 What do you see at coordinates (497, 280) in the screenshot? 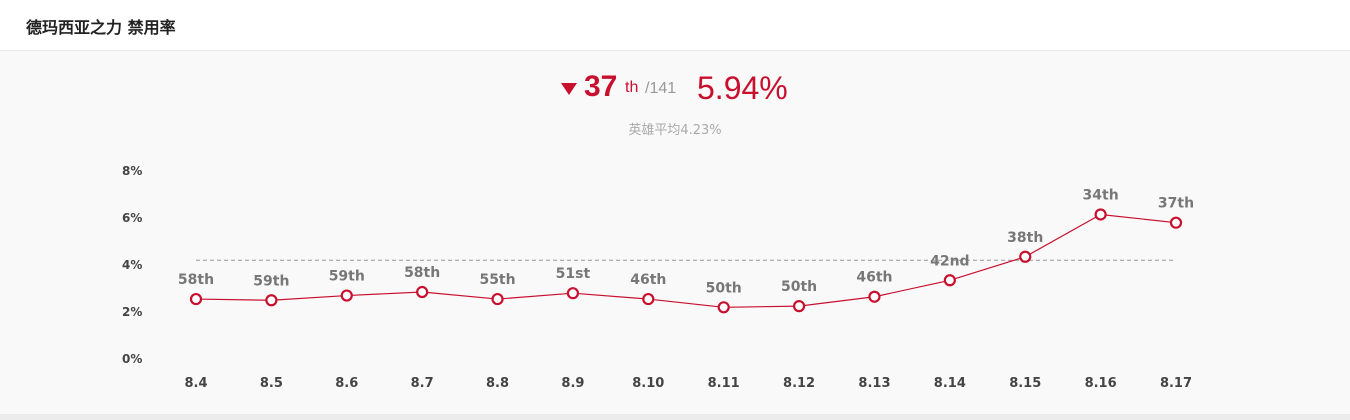
I see `data-label: 55th` at bounding box center [497, 280].